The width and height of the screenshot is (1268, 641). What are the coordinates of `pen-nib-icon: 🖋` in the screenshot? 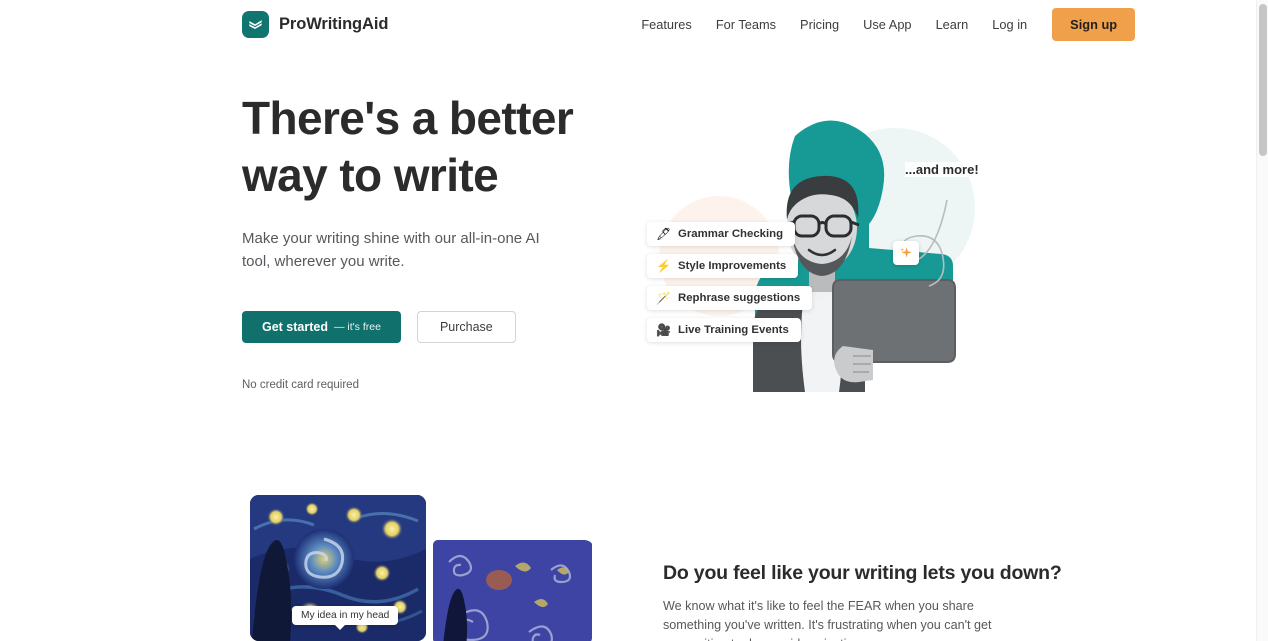 It's located at (664, 234).